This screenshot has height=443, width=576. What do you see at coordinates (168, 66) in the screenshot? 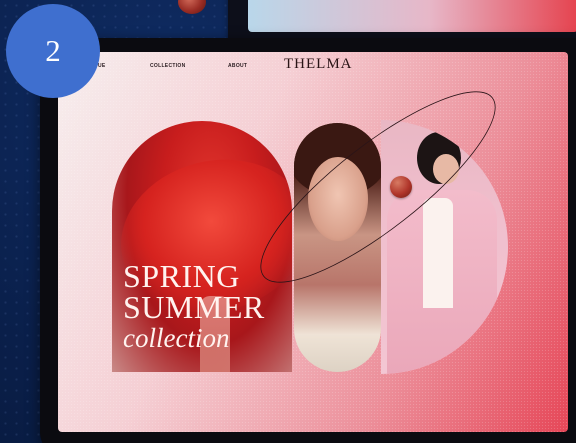
I see `nav-item-collection: COLLECTION` at bounding box center [168, 66].